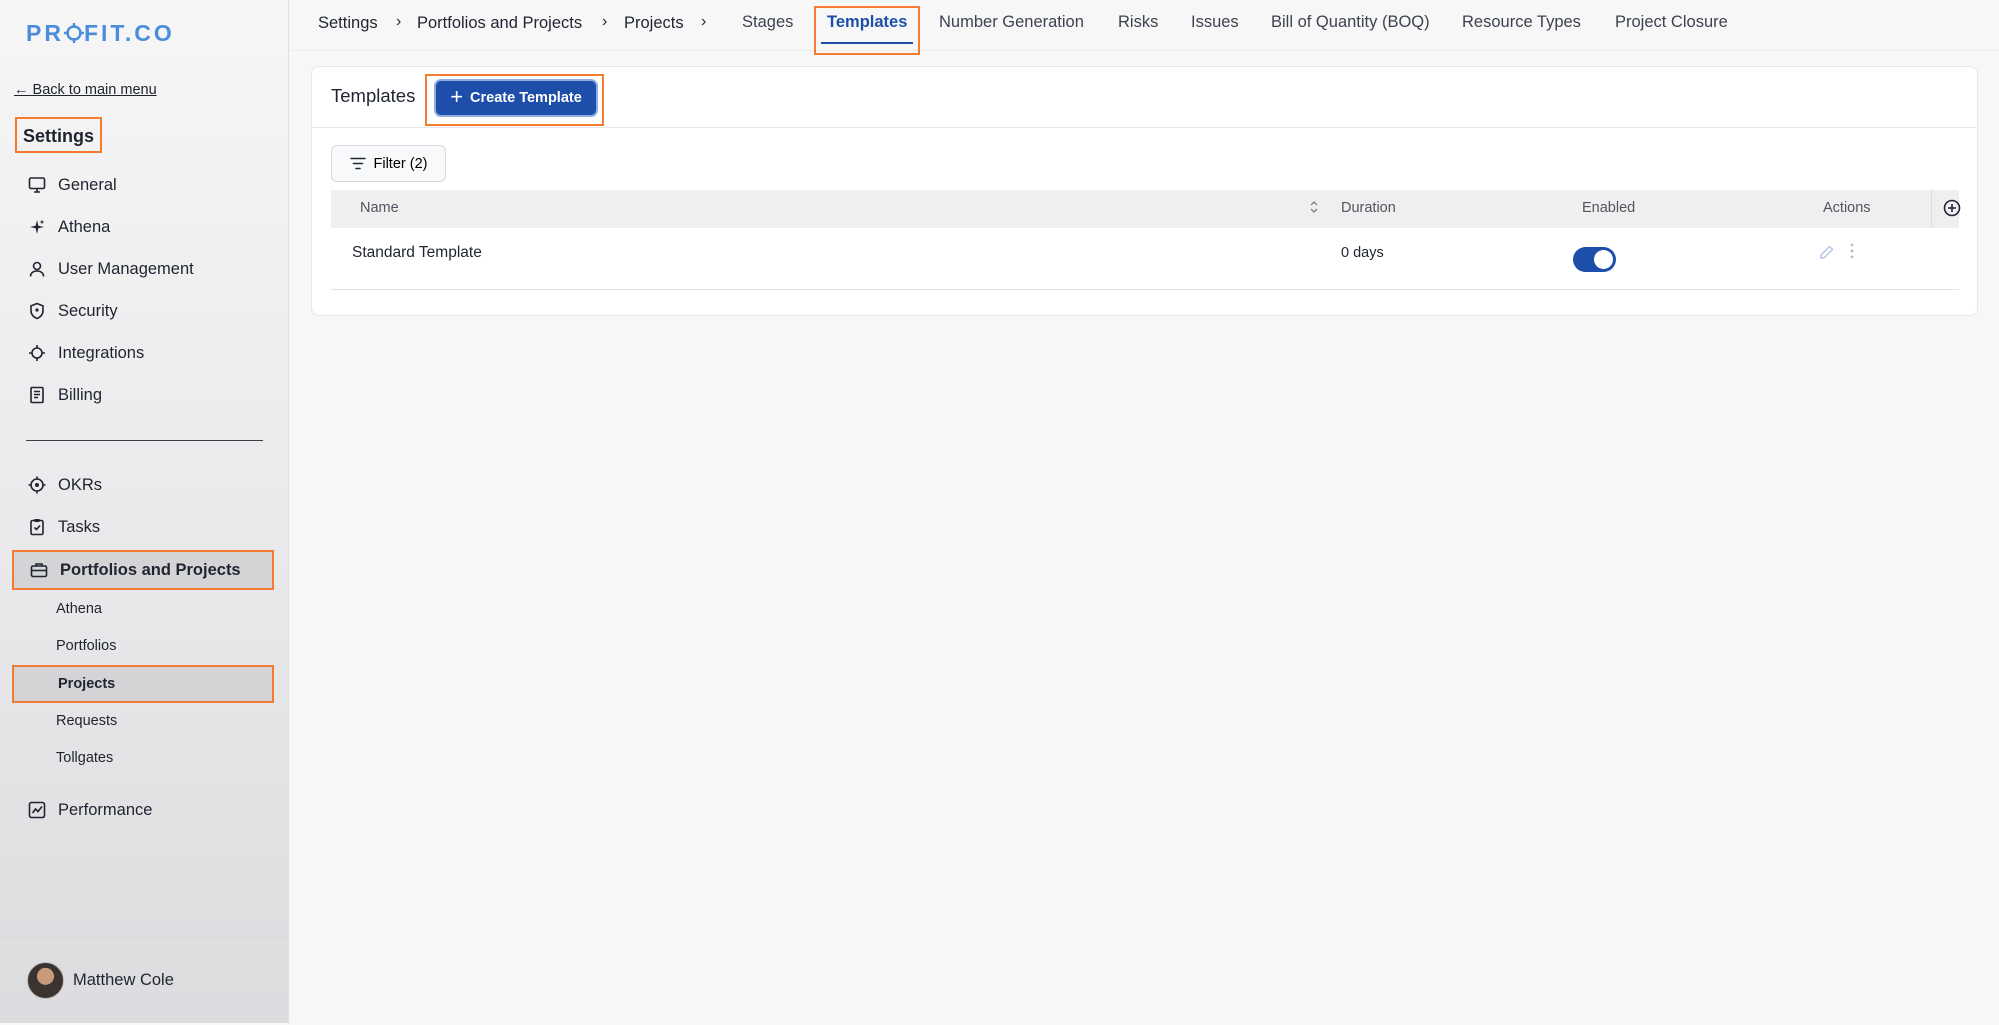 This screenshot has width=1999, height=1025. Describe the element at coordinates (37, 269) in the screenshot. I see `user-icon` at that location.